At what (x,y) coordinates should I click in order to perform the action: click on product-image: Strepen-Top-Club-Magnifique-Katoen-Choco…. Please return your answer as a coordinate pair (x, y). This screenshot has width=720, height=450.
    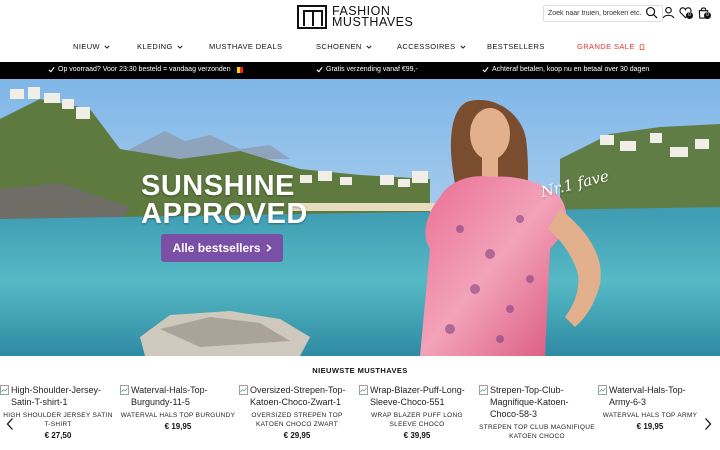
    Looking at the image, I should click on (537, 402).